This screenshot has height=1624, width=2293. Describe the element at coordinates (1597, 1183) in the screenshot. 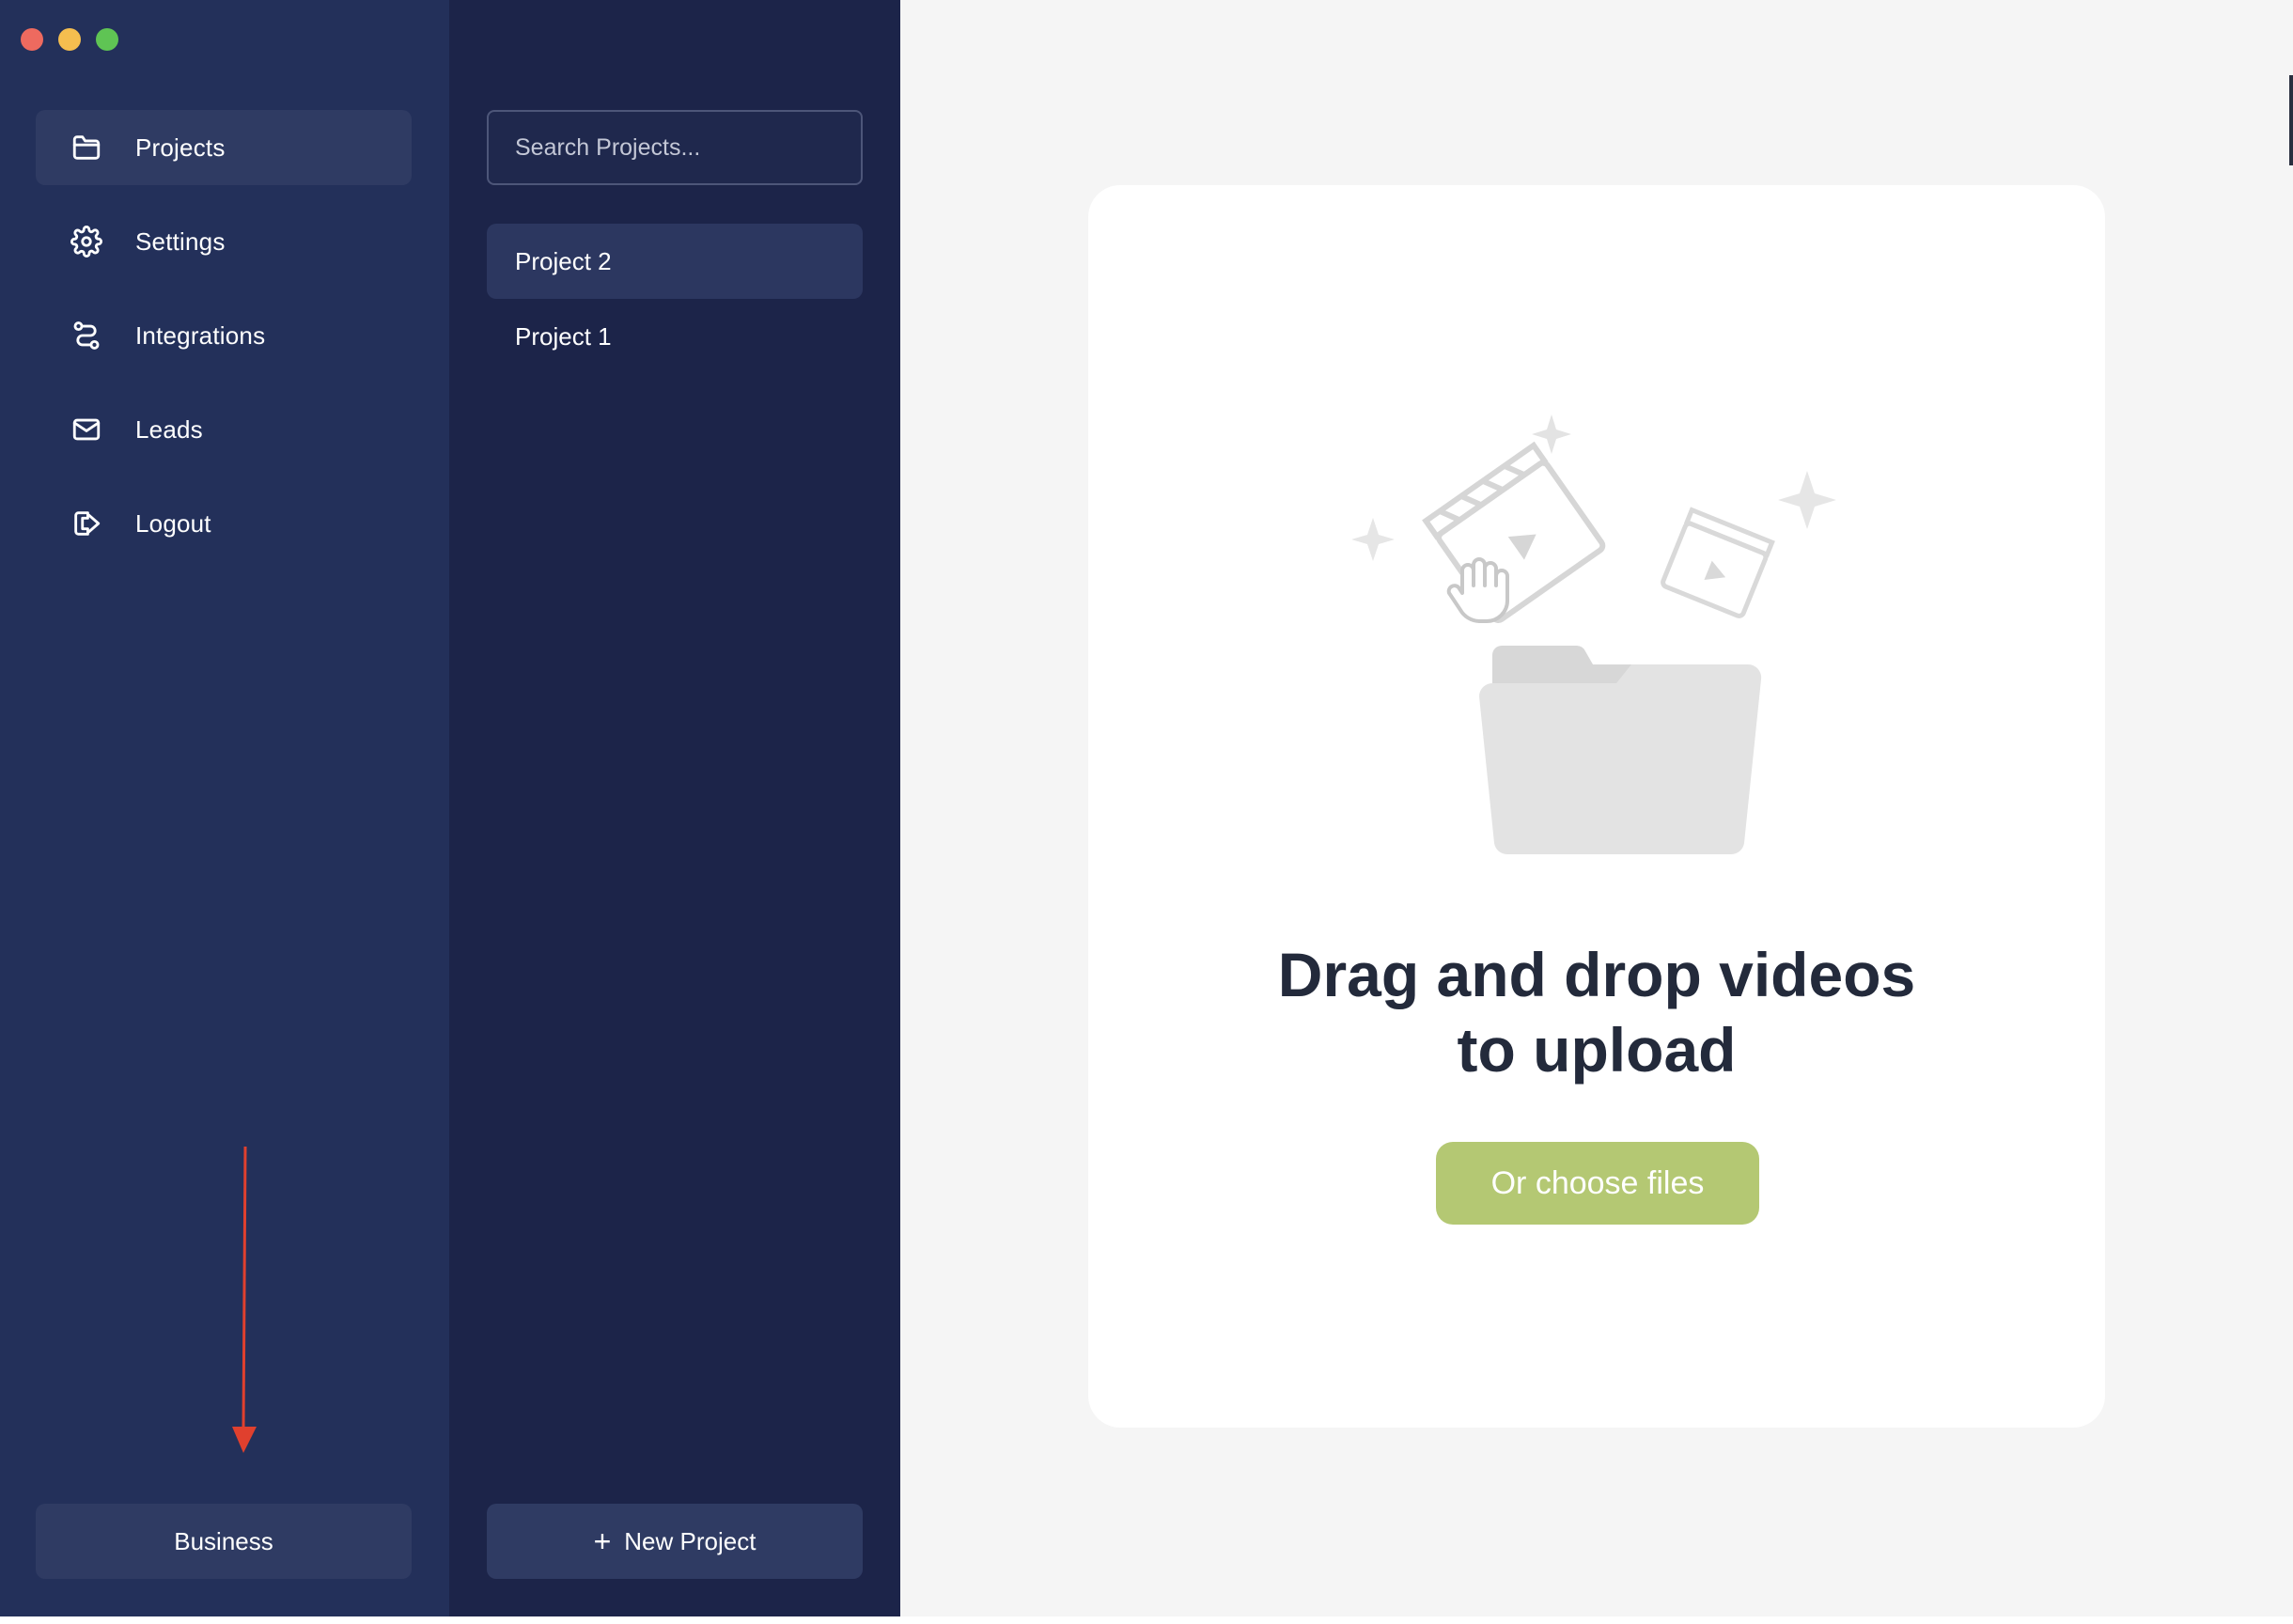

I see `choose-files-button: Or choose files` at that location.